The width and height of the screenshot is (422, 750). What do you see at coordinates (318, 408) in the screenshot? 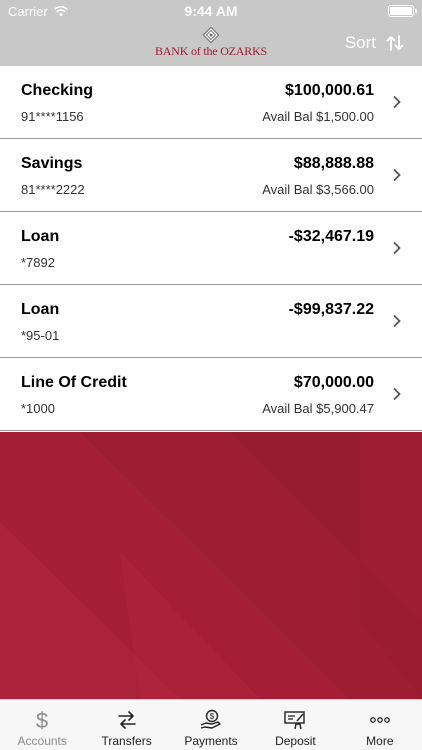
I see `account-available-balance: Avail Bal $5,900.47` at bounding box center [318, 408].